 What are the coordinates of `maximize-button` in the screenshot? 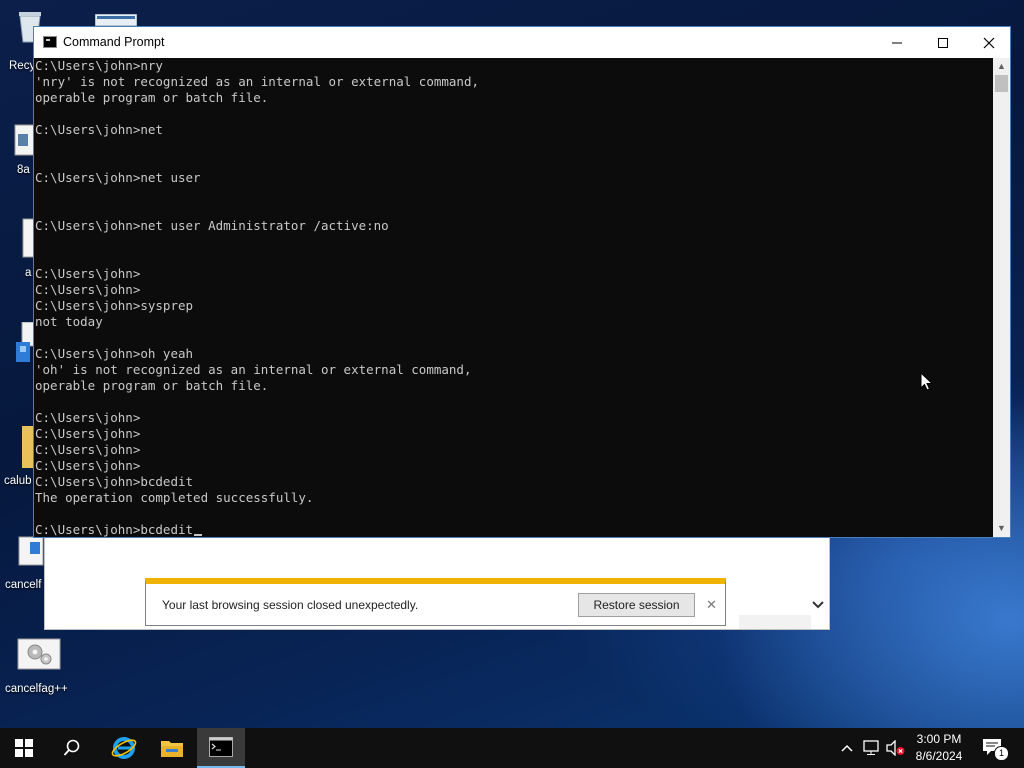 It's located at (943, 42).